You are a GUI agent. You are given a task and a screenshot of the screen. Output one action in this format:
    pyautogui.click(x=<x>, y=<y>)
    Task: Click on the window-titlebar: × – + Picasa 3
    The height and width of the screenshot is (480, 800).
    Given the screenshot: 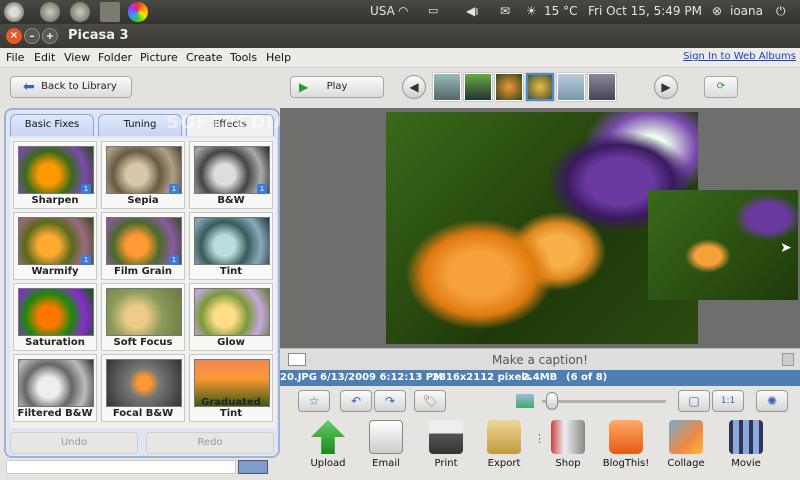 What is the action you would take?
    pyautogui.click(x=400, y=36)
    